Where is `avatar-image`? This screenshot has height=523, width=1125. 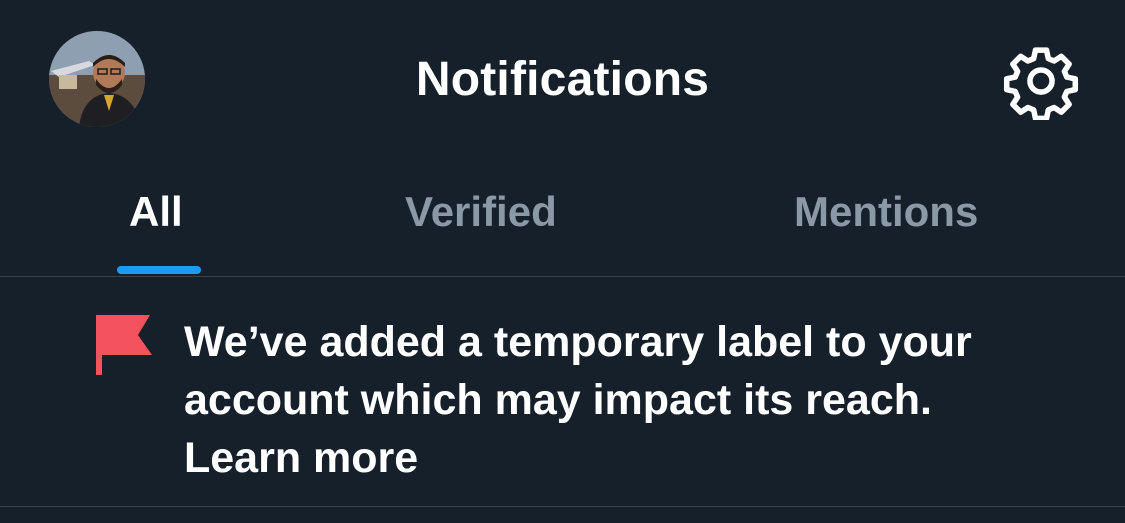 avatar-image is located at coordinates (97, 79).